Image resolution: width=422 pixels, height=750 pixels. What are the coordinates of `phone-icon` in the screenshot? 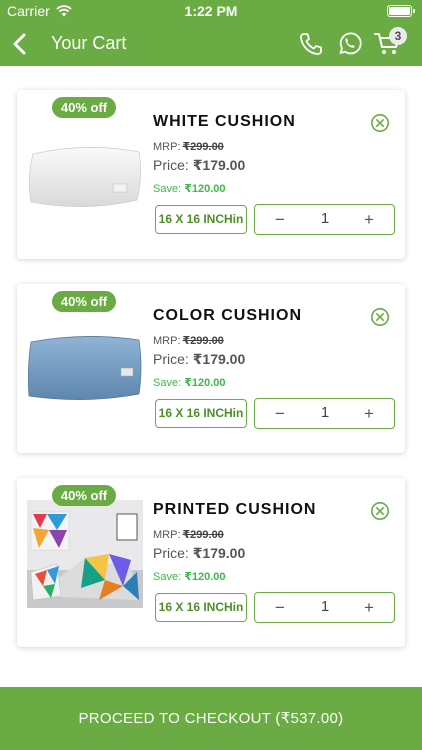 It's located at (311, 44).